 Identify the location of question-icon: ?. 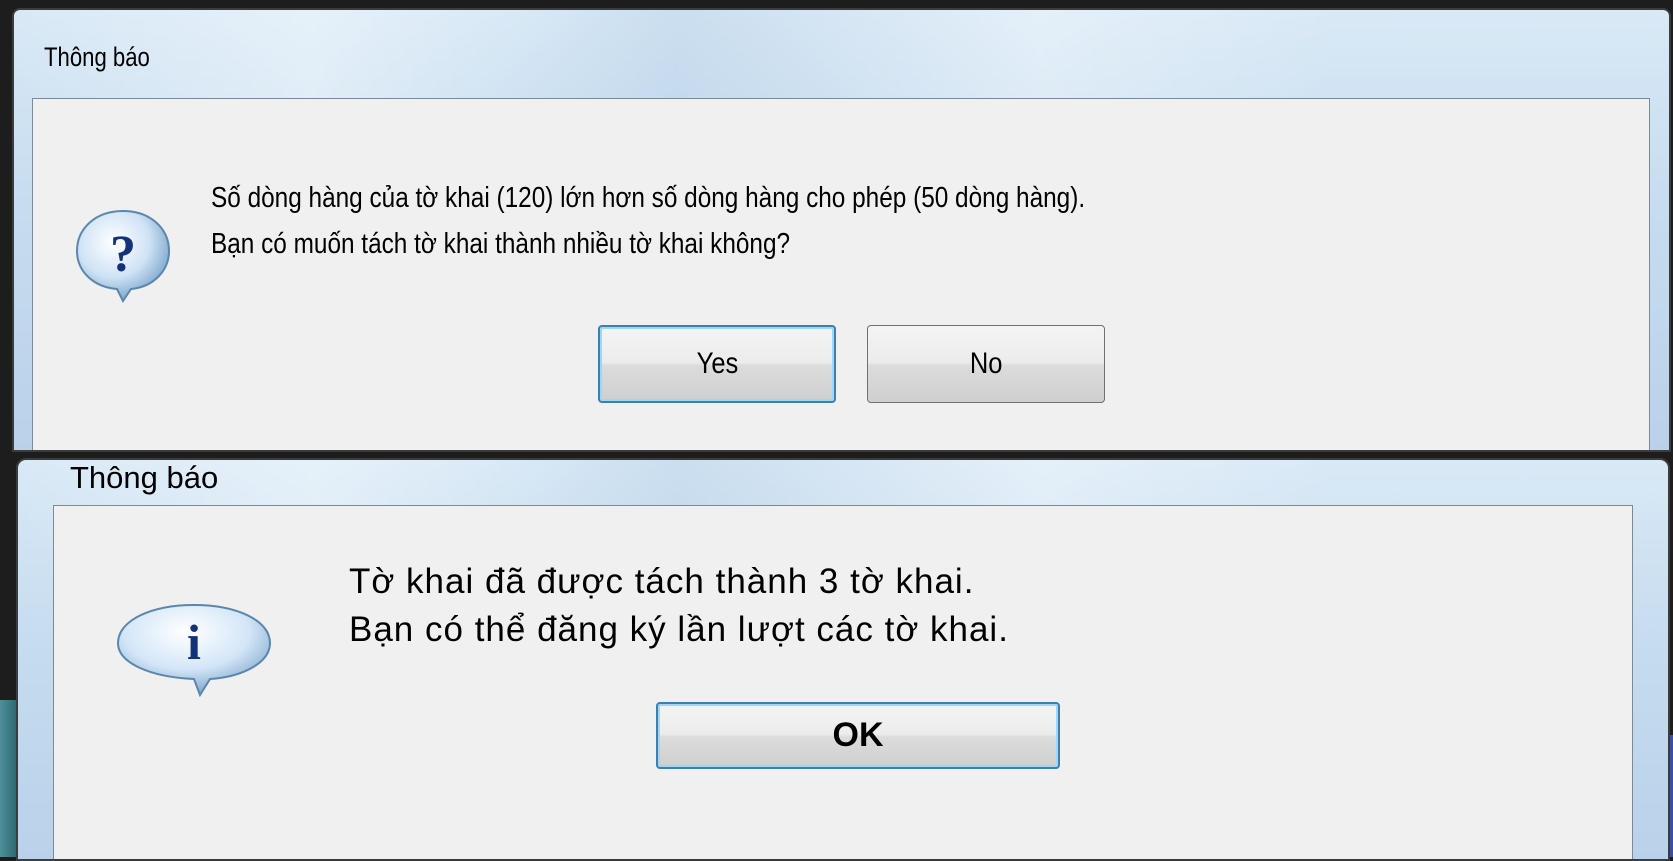
(123, 256).